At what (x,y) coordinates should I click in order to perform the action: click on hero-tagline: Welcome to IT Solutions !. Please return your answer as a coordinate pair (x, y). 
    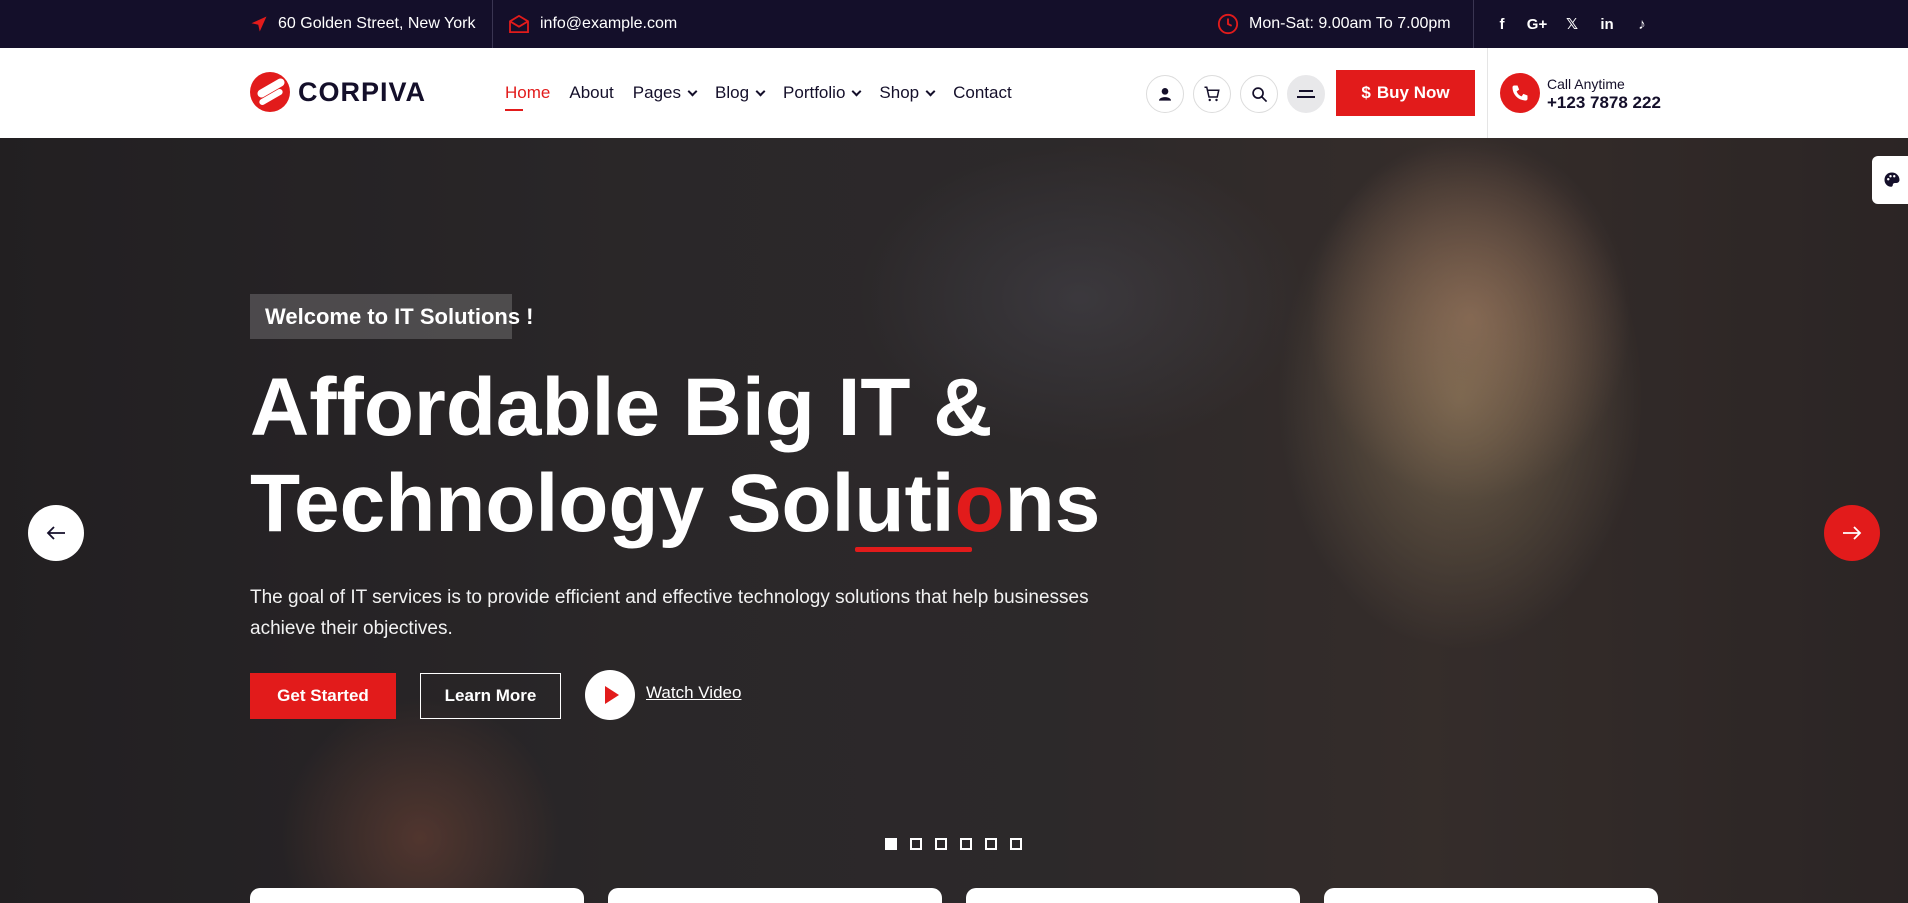
    Looking at the image, I should click on (392, 316).